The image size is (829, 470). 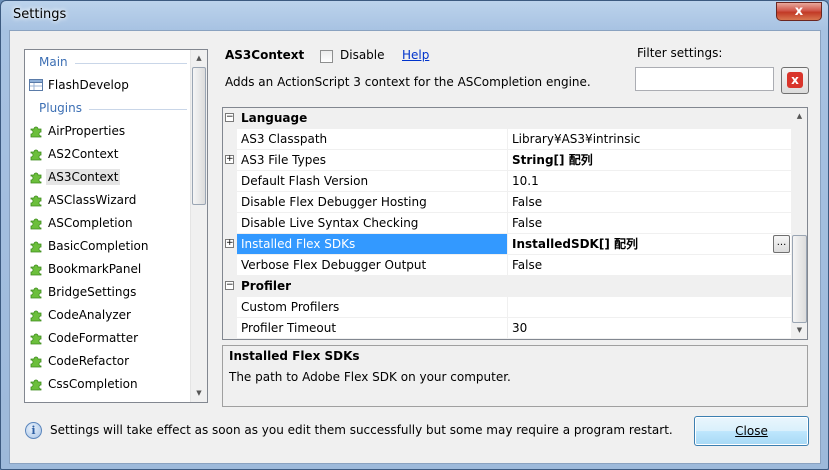 I want to click on property-value: 30, so click(x=649, y=328).